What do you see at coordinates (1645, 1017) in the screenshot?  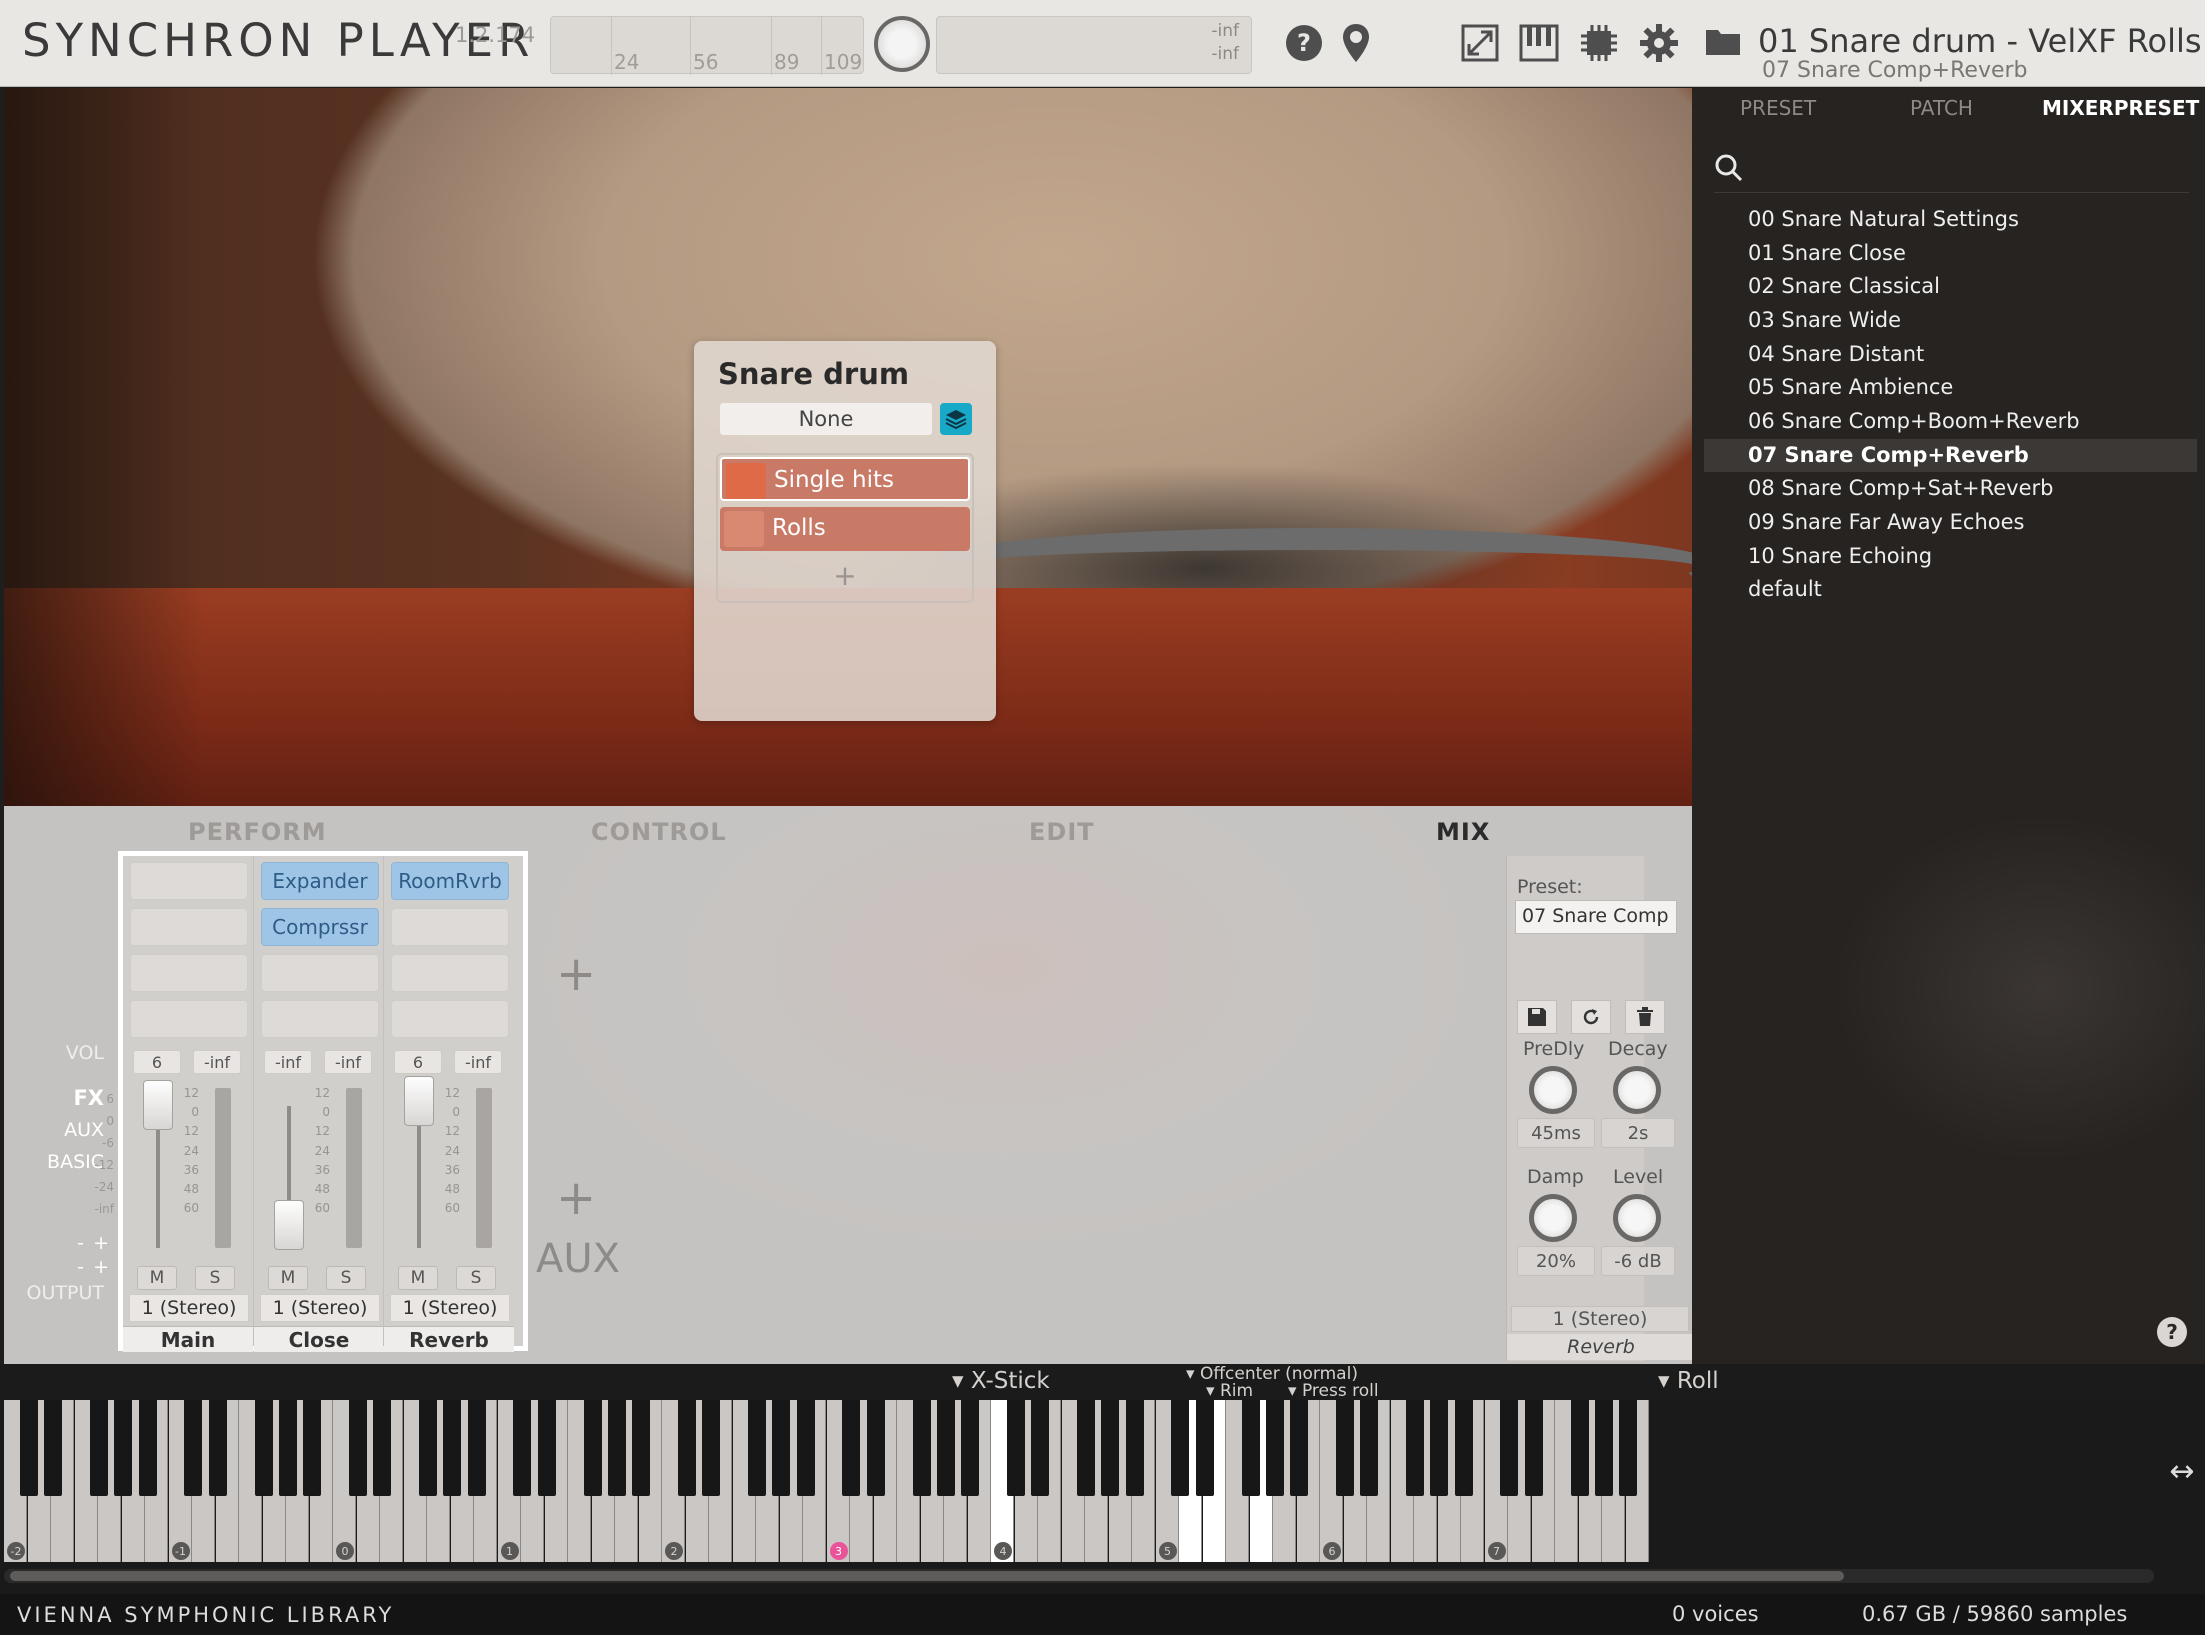 I see `trash-icon` at bounding box center [1645, 1017].